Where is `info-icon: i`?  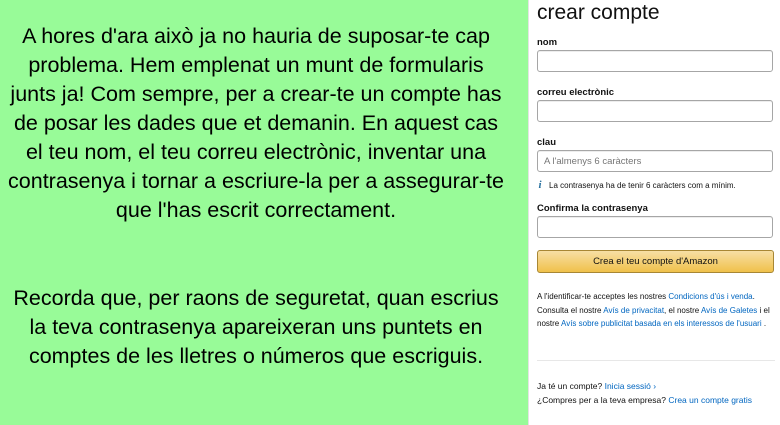 info-icon: i is located at coordinates (540, 185).